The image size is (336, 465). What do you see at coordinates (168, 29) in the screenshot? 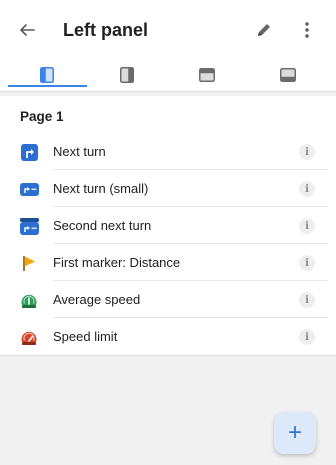
I see `toolbar: Left panel` at bounding box center [168, 29].